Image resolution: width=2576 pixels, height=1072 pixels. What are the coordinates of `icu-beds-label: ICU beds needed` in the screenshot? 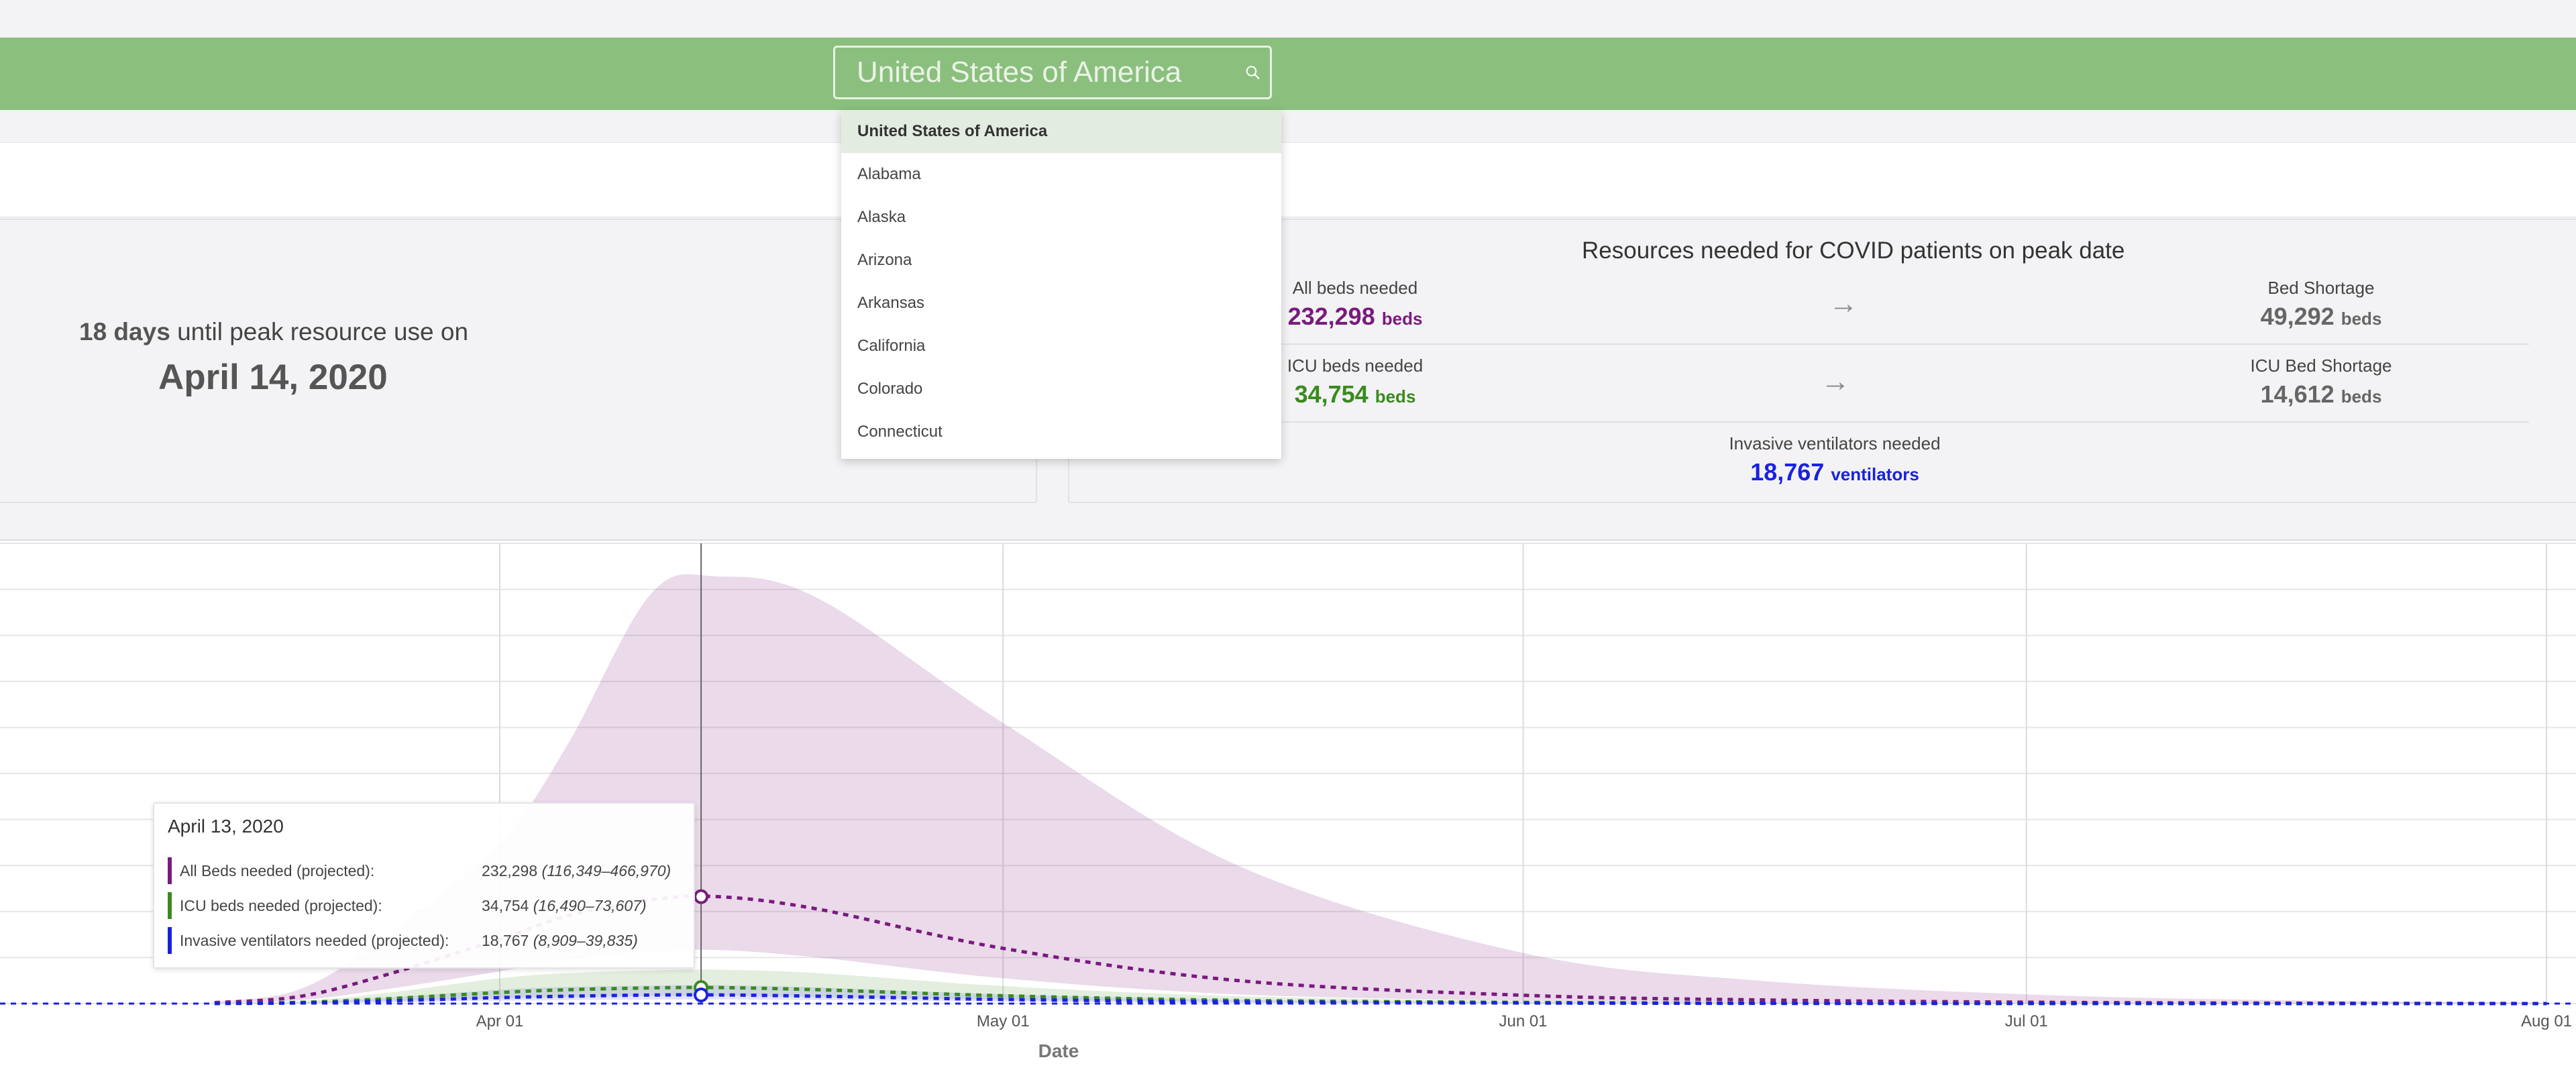 It's located at (1355, 366).